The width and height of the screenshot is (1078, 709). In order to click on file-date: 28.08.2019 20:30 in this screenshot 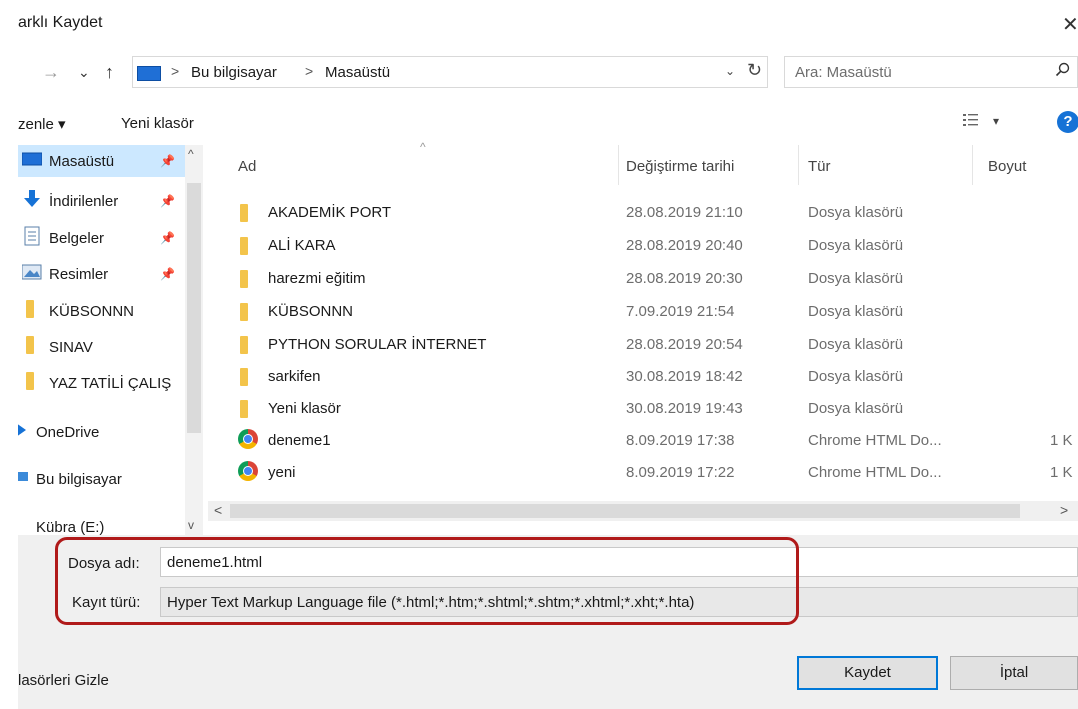, I will do `click(684, 278)`.